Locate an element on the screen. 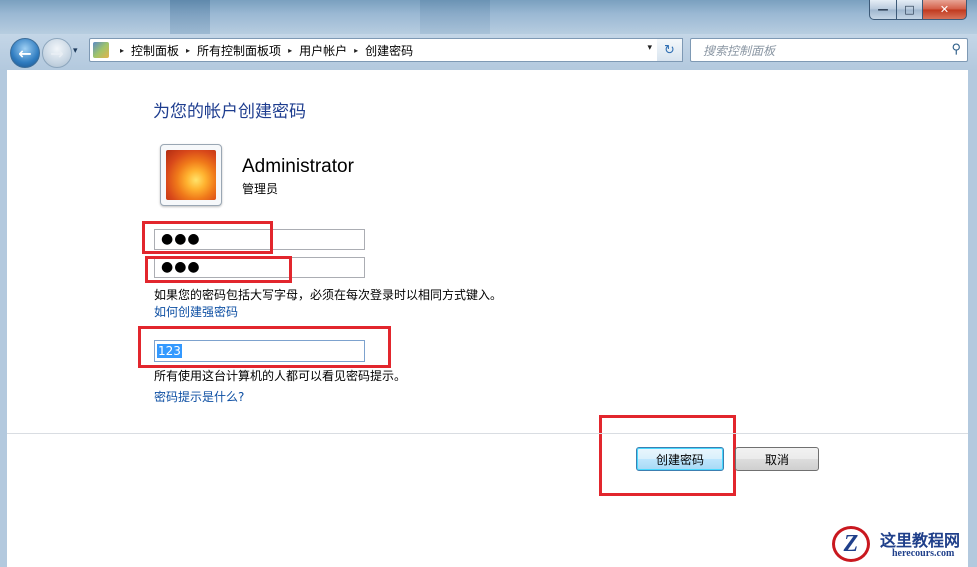 This screenshot has width=977, height=567. forward-button: → is located at coordinates (57, 53).